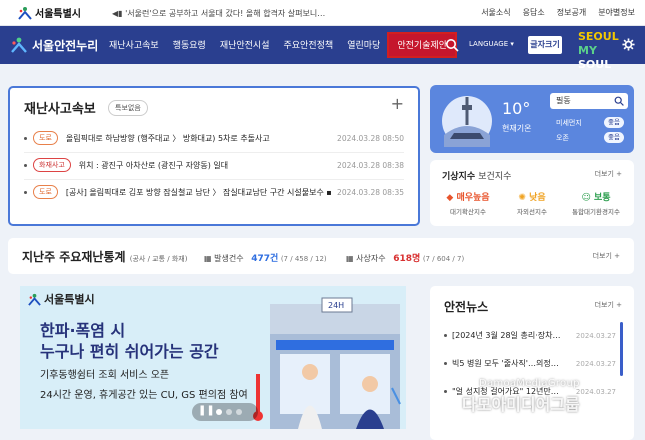 The image size is (645, 440). Describe the element at coordinates (571, 12) in the screenshot. I see `link-info-open: 정보공개` at that location.